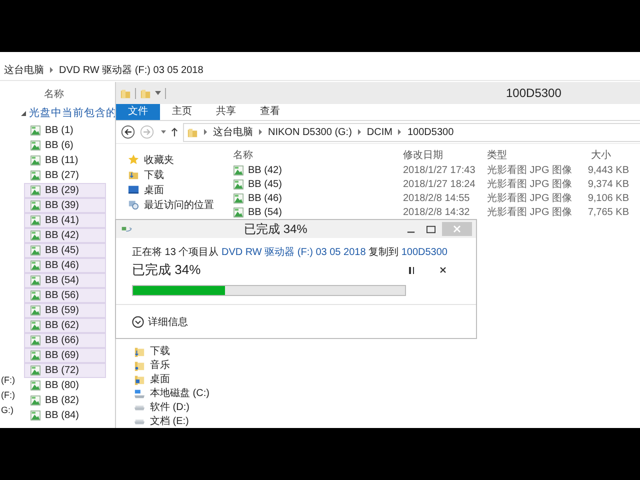 This screenshot has height=480, width=640. Describe the element at coordinates (138, 322) in the screenshot. I see `expand-chevron-icon` at that location.